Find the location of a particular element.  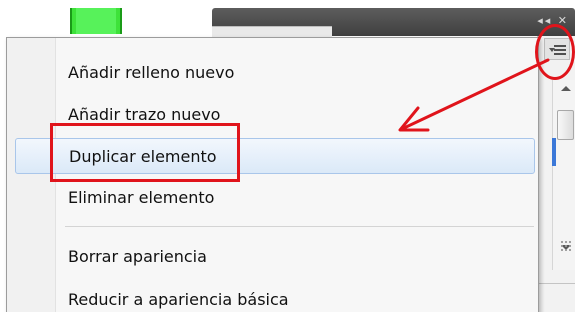

highlight-box-annotation is located at coordinates (145, 152).